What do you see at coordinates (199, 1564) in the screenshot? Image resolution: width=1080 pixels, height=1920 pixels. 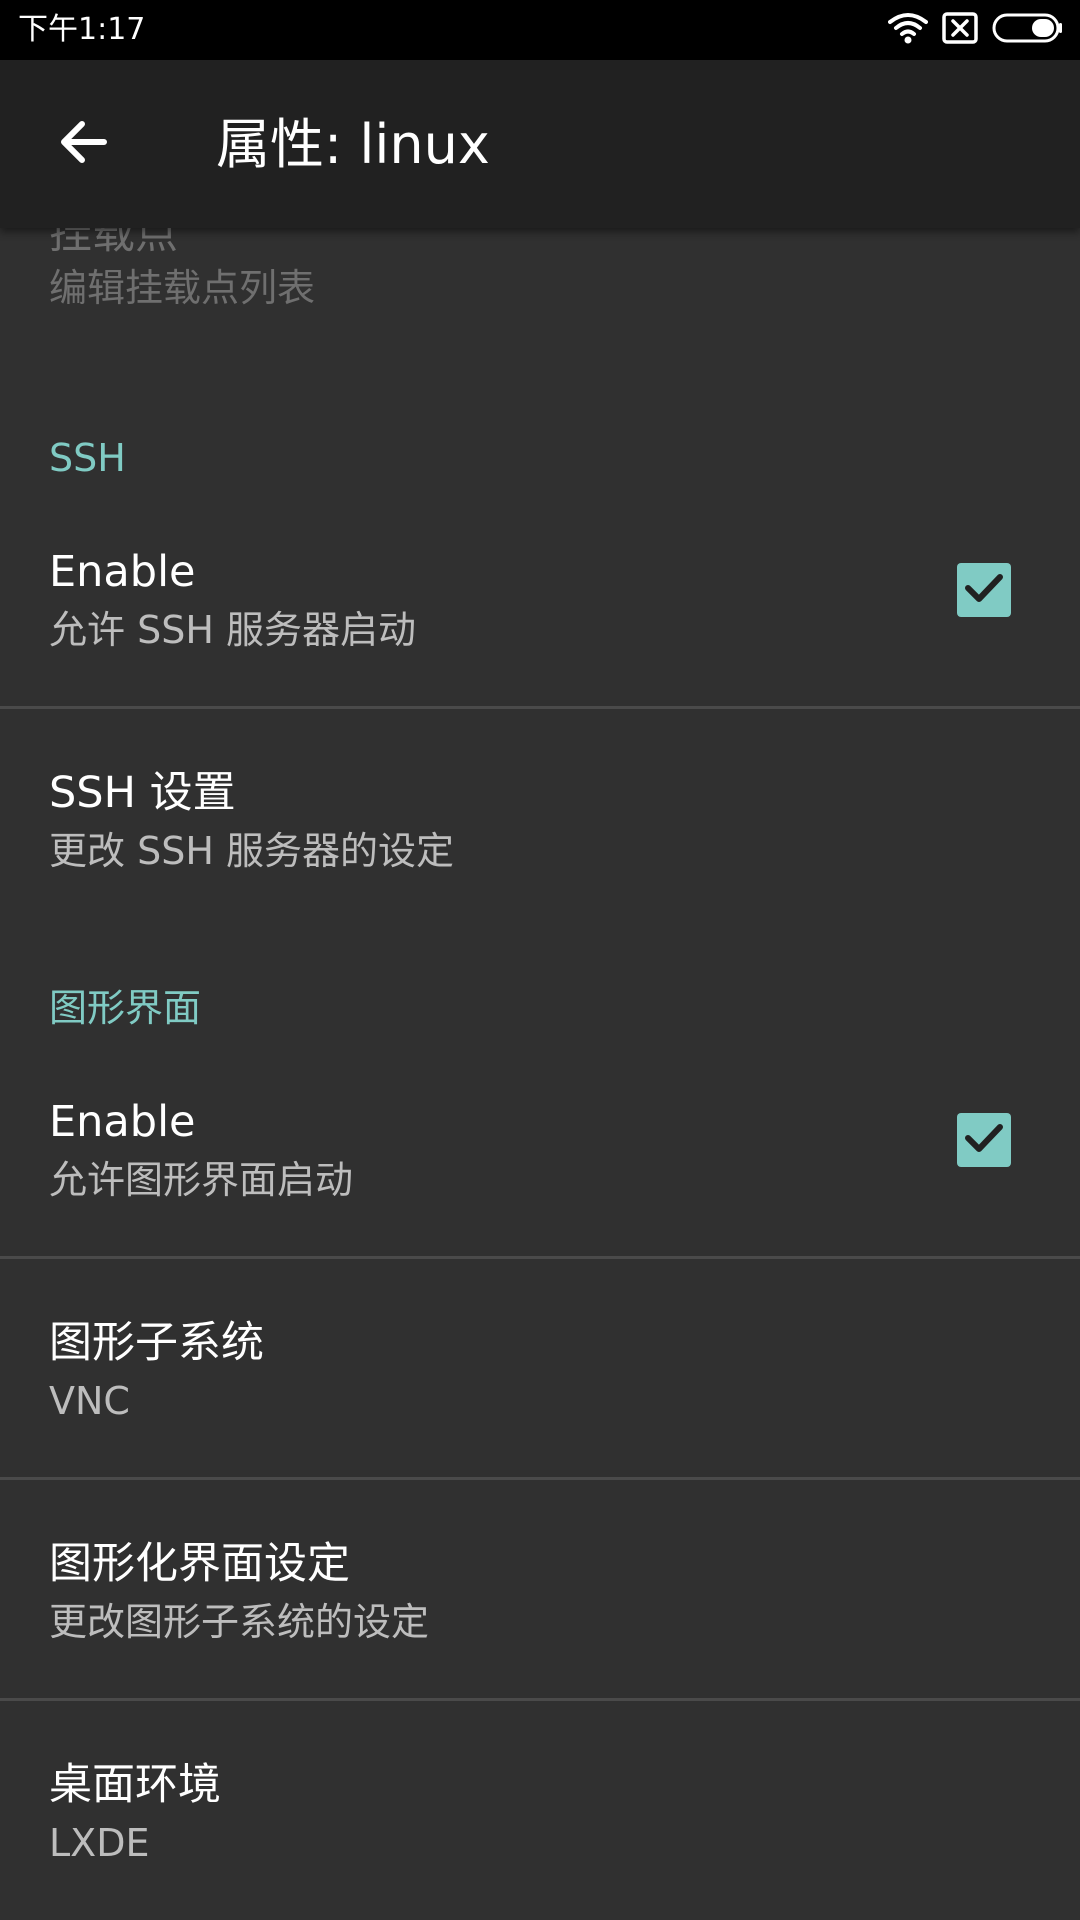 I see `pref-title: 图形化界面设定` at bounding box center [199, 1564].